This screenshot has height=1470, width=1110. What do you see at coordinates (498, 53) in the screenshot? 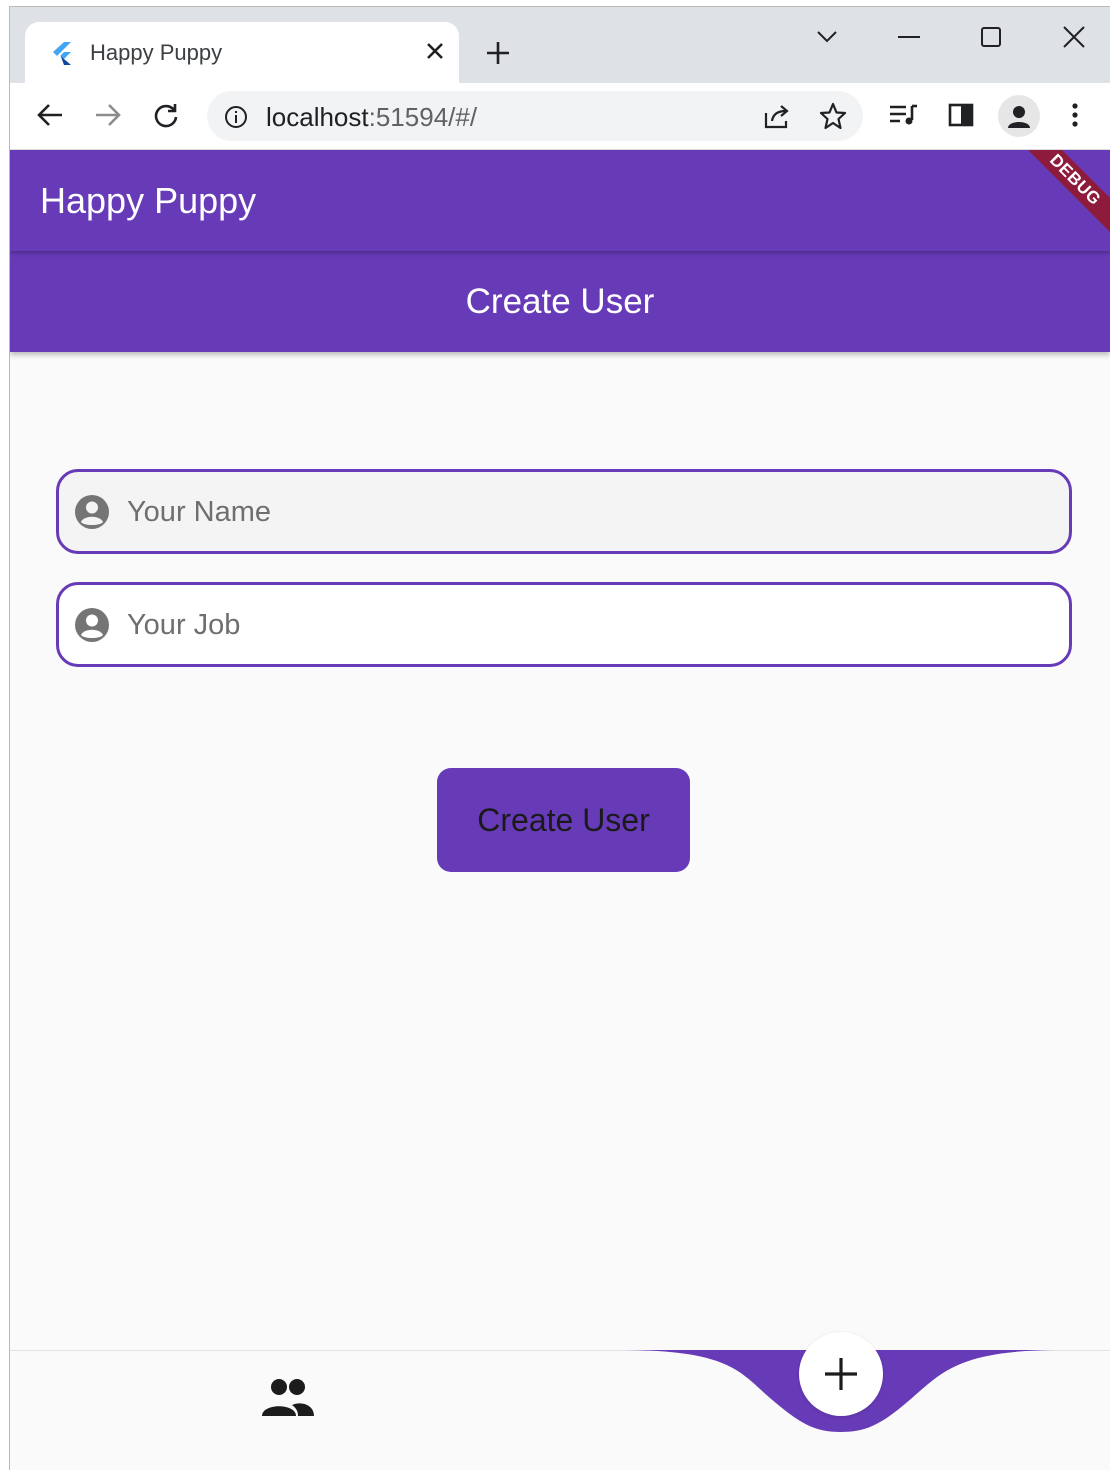
I see `new-tab-icon` at bounding box center [498, 53].